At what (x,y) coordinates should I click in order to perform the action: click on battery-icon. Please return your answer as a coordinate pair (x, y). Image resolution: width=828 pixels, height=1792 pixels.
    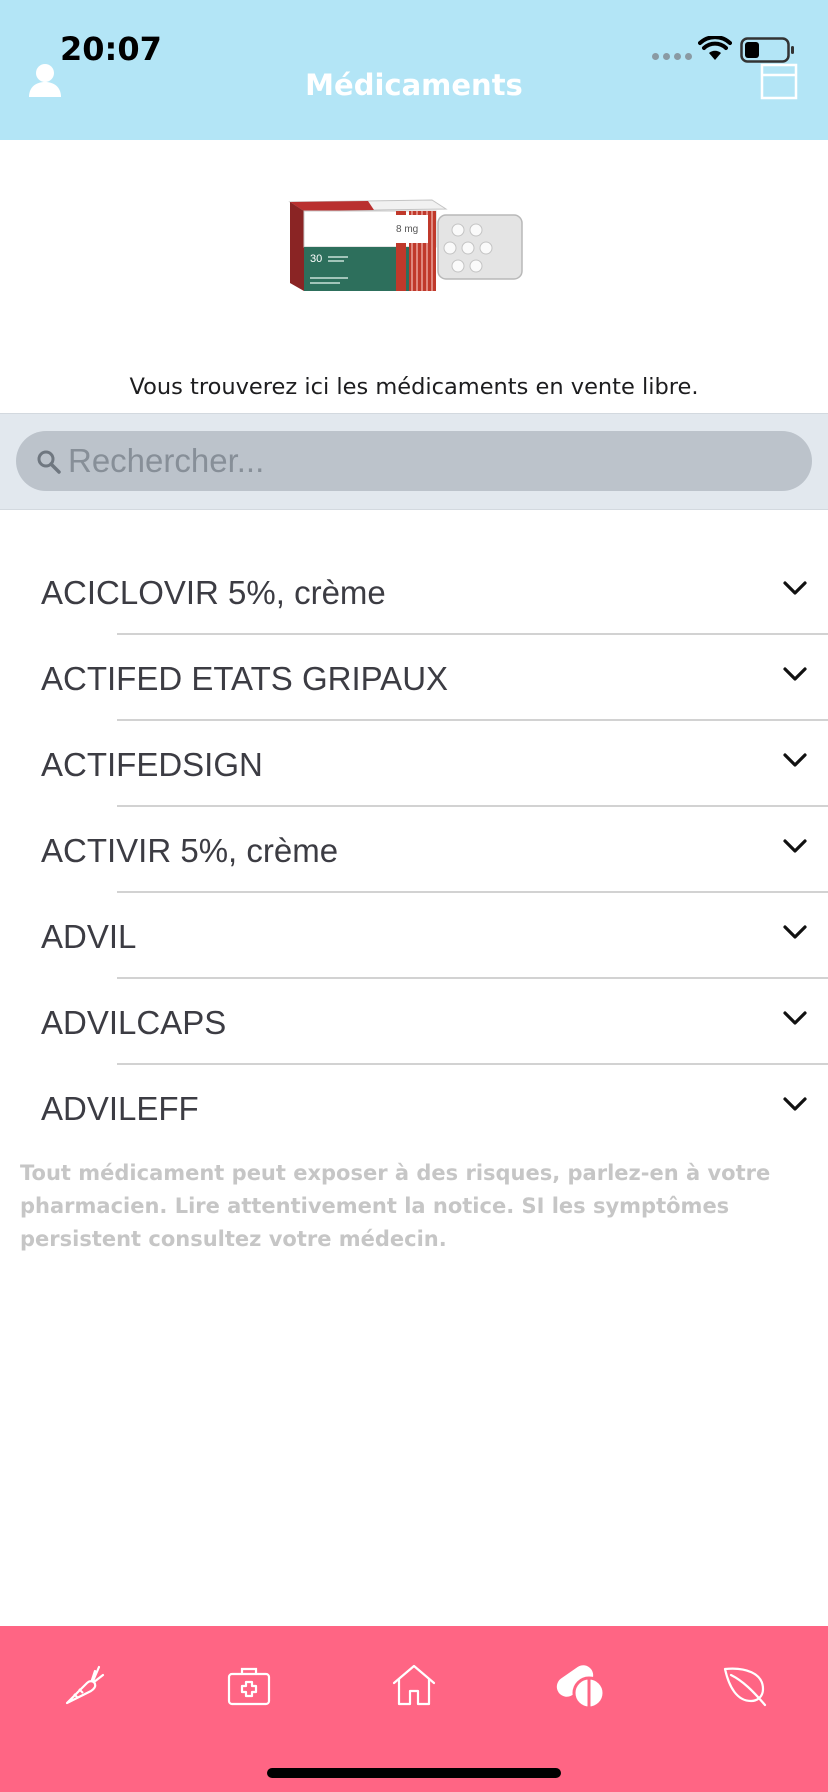
    Looking at the image, I should click on (767, 50).